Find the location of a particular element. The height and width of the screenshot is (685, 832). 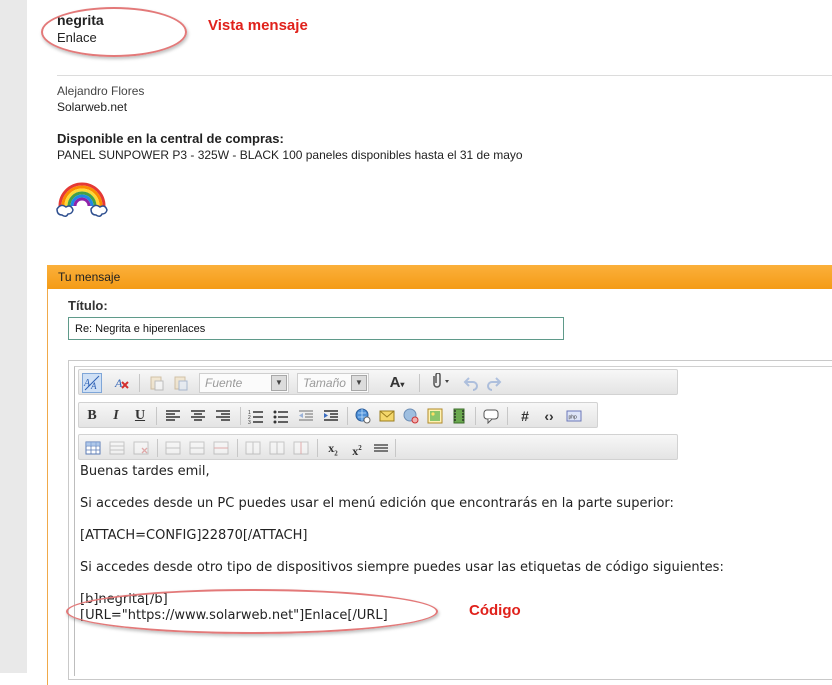

toolbar-row-3: x2 x2 is located at coordinates (378, 447).